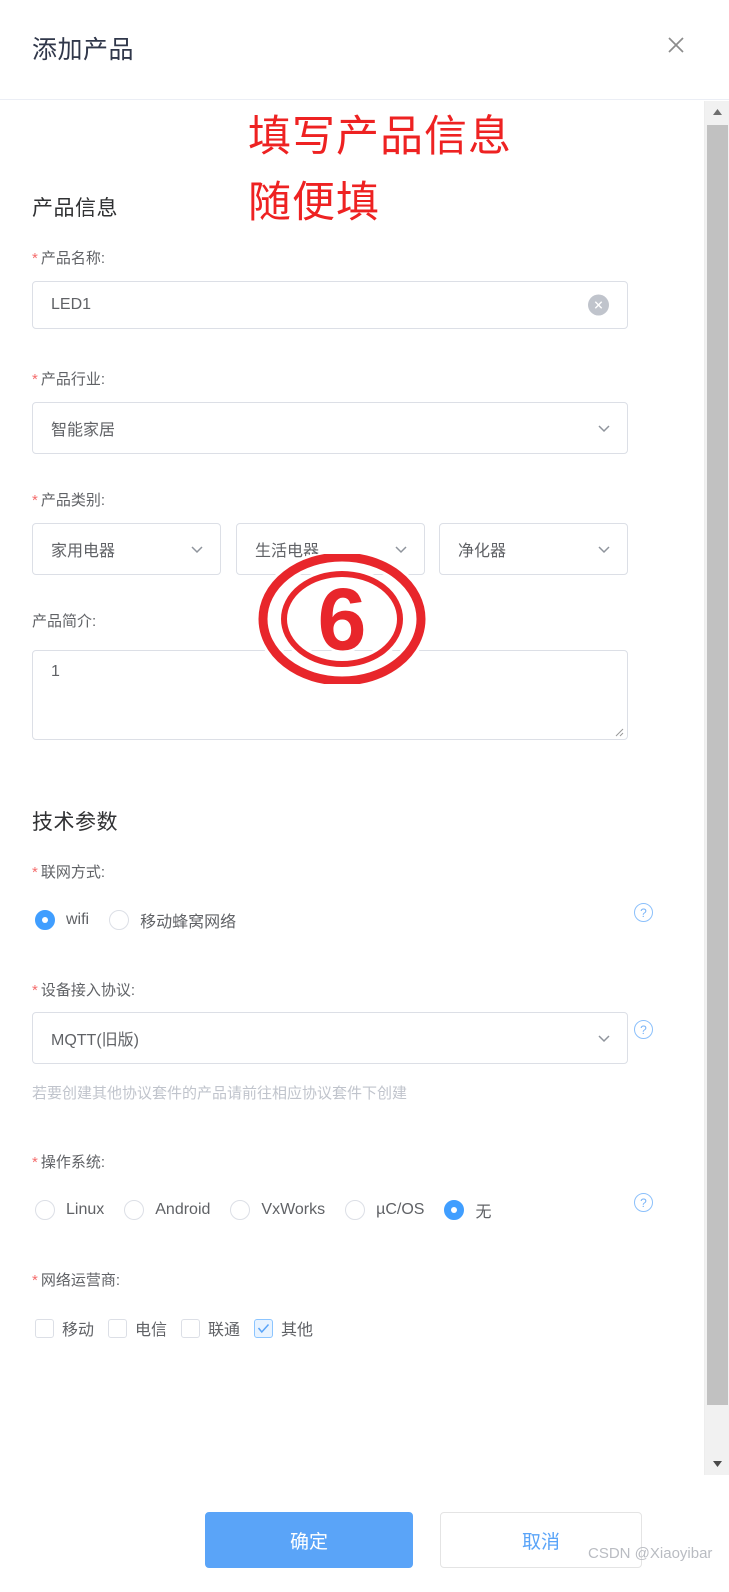  What do you see at coordinates (330, 695) in the screenshot?
I see `product-intro-textarea: 1` at bounding box center [330, 695].